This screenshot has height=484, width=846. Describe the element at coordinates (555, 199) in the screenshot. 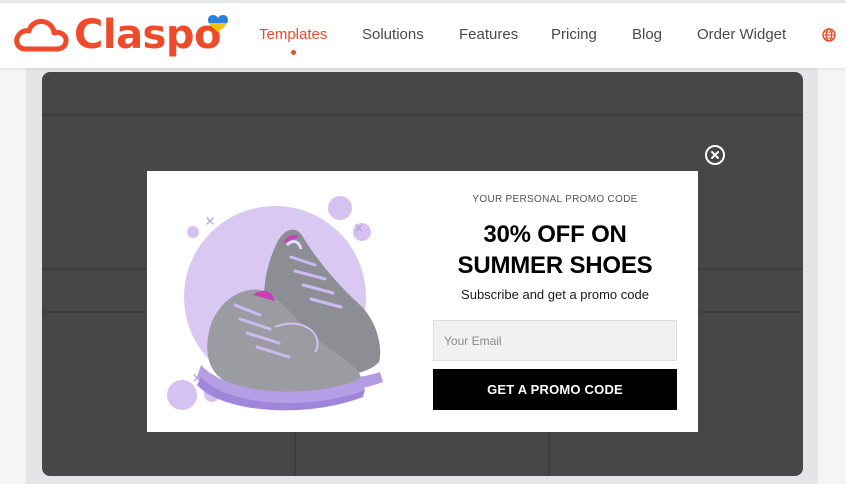

I see `promo-eyebrow: Your personal promo code` at that location.